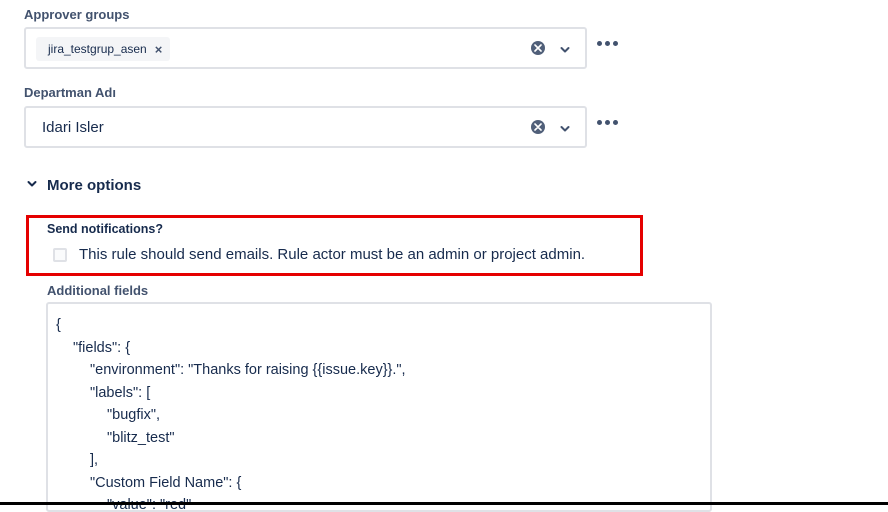  I want to click on departman-label: Departman Adı, so click(70, 92).